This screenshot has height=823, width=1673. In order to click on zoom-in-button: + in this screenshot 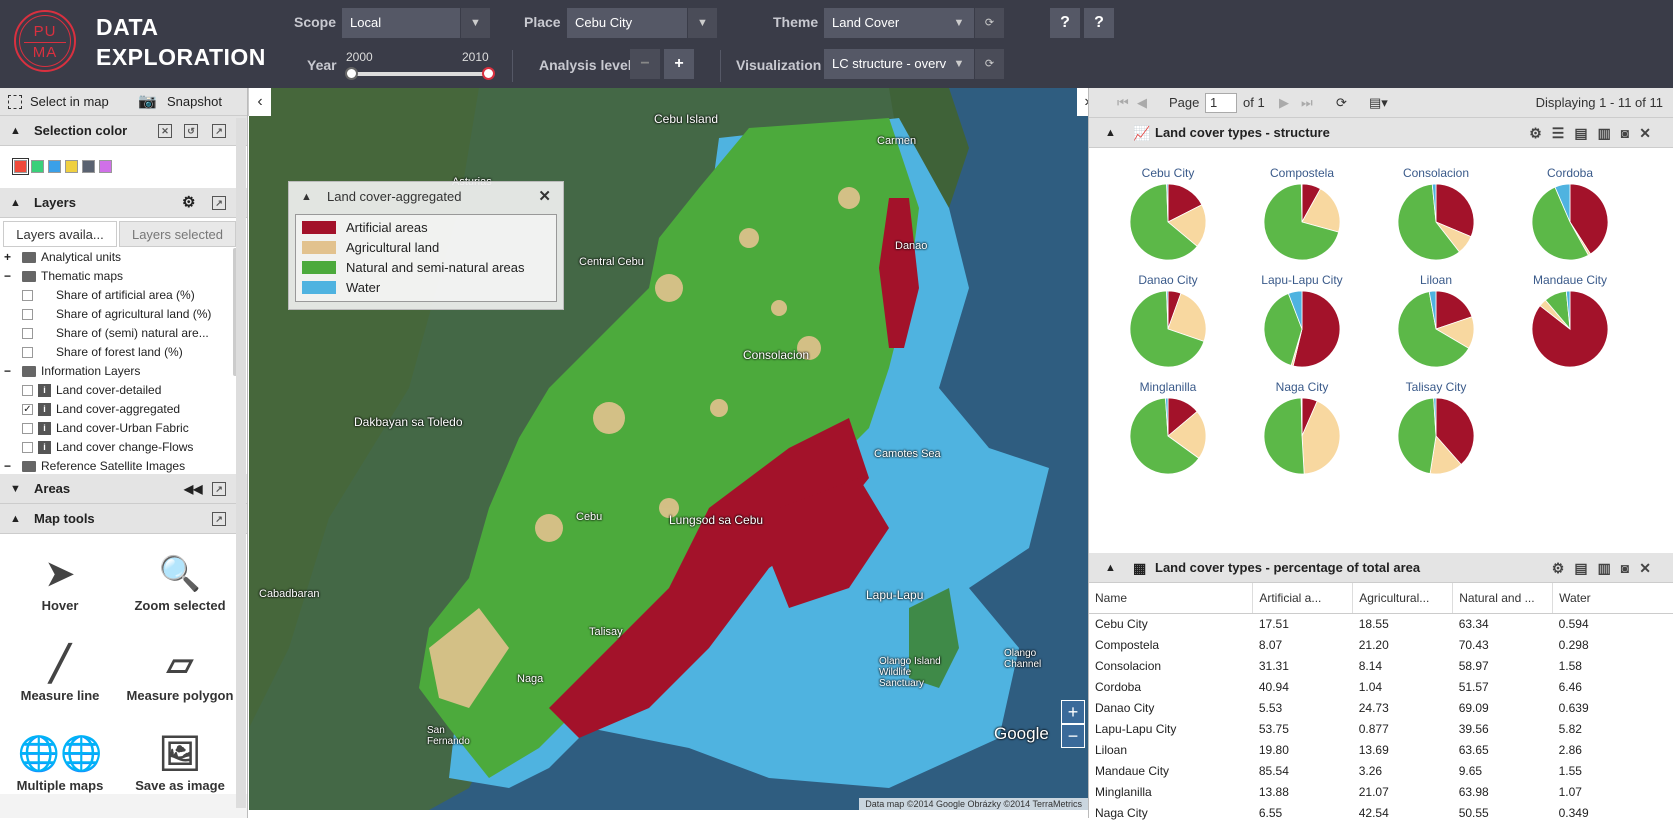, I will do `click(1073, 712)`.